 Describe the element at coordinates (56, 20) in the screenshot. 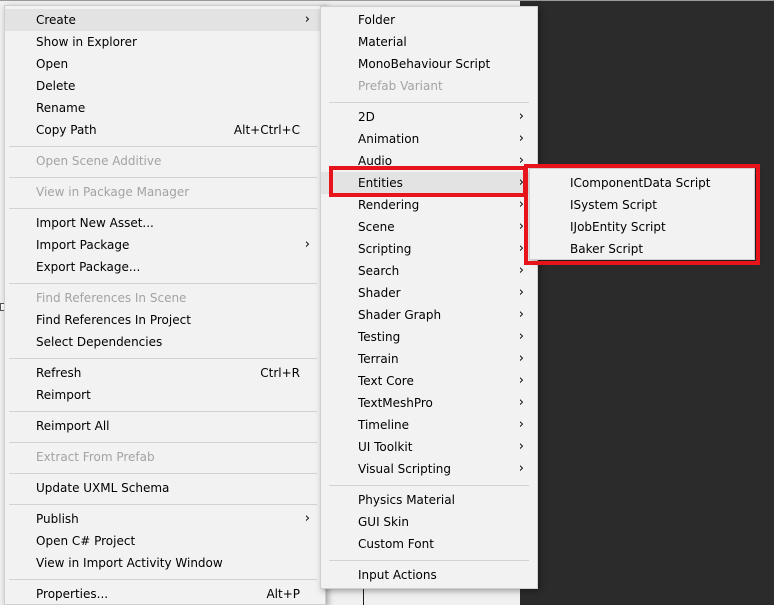

I see `menu-item-label: Create` at that location.